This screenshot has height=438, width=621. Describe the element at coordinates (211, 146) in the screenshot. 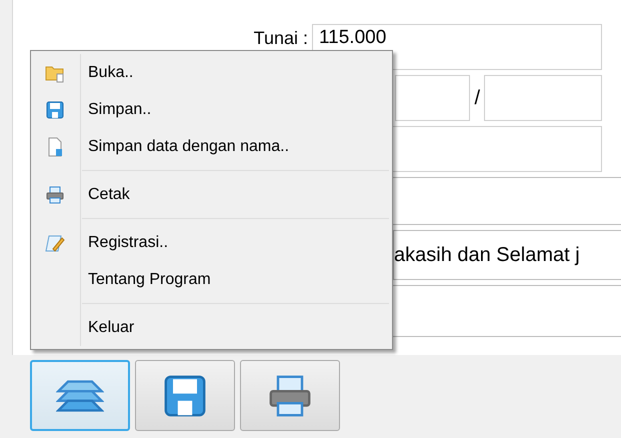

I see `menu-item: Simpan data dengan nama..` at that location.